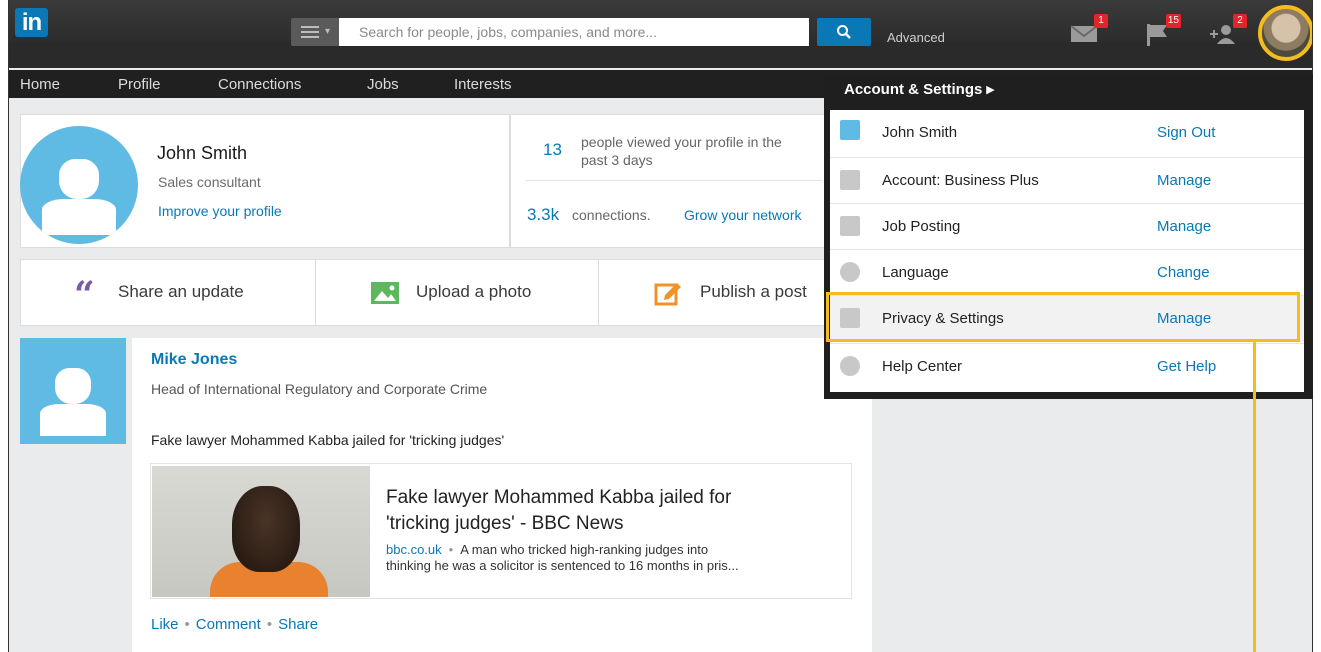  I want to click on profile-views-text-2: past 3 days, so click(617, 160).